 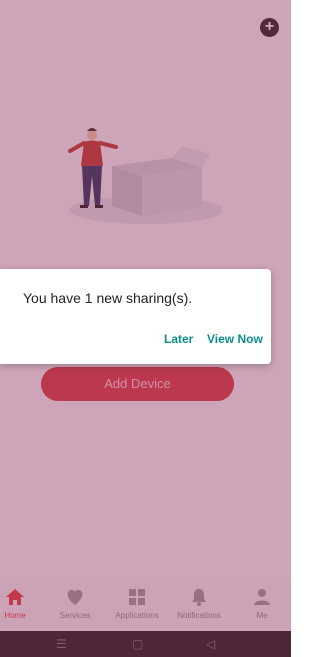 I want to click on view-now-button: View Now, so click(x=235, y=339).